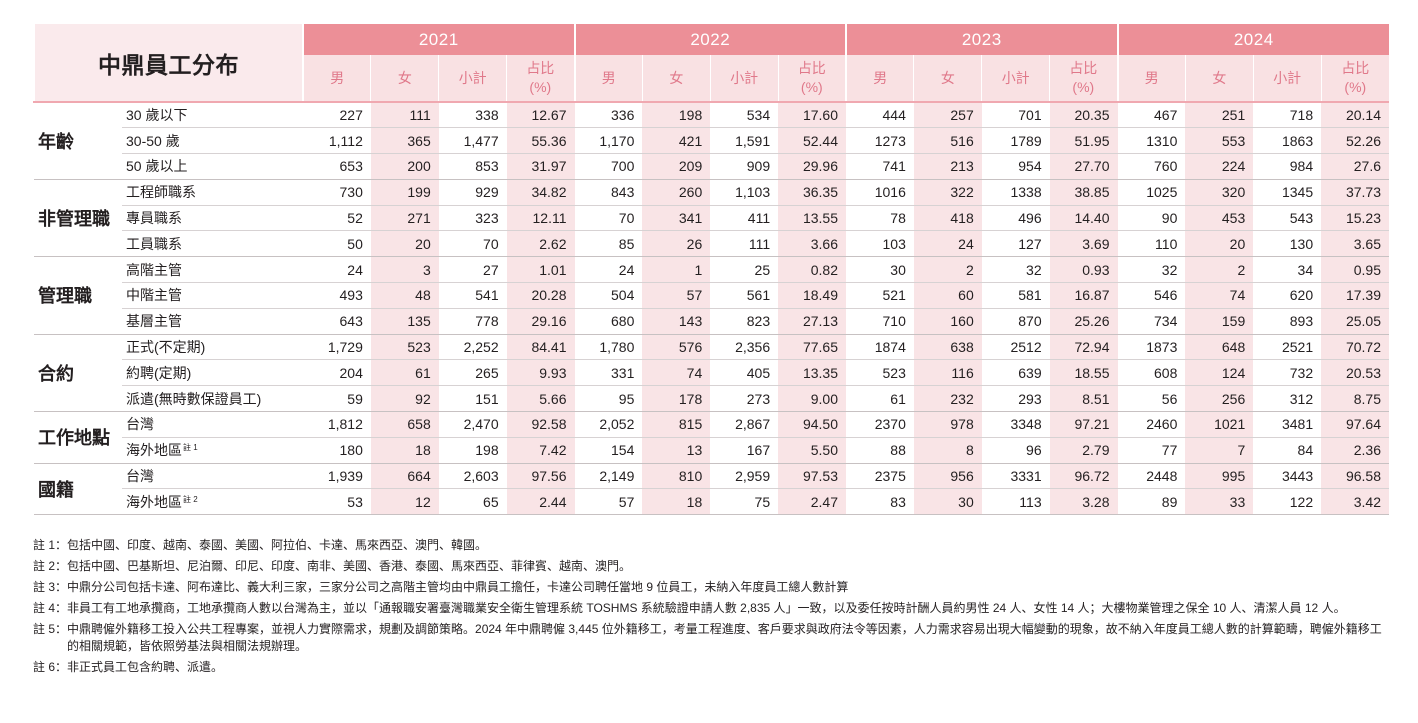 Image resolution: width=1418 pixels, height=723 pixels. What do you see at coordinates (713, 545) in the screenshot?
I see `footnote: 註 1： 包括中國、印度、越南、泰國、美國、阿拉伯、卡達、馬來西亞、澳門、韓國。` at bounding box center [713, 545].